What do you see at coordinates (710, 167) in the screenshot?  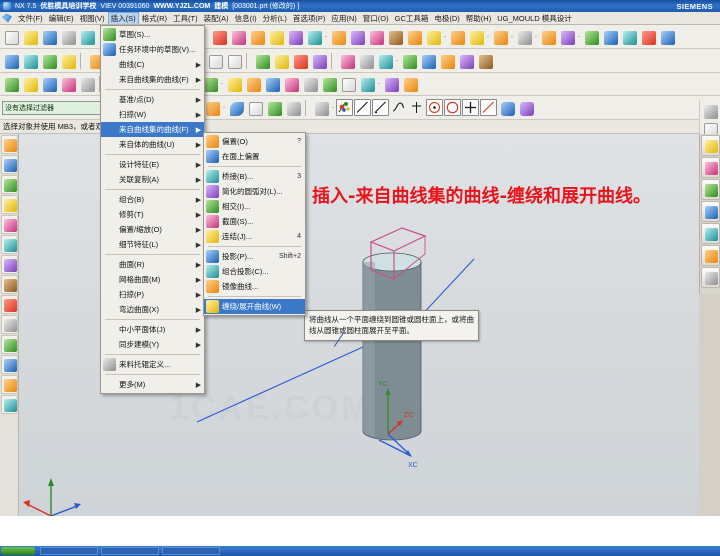 I see `right-tool-expressions` at bounding box center [710, 167].